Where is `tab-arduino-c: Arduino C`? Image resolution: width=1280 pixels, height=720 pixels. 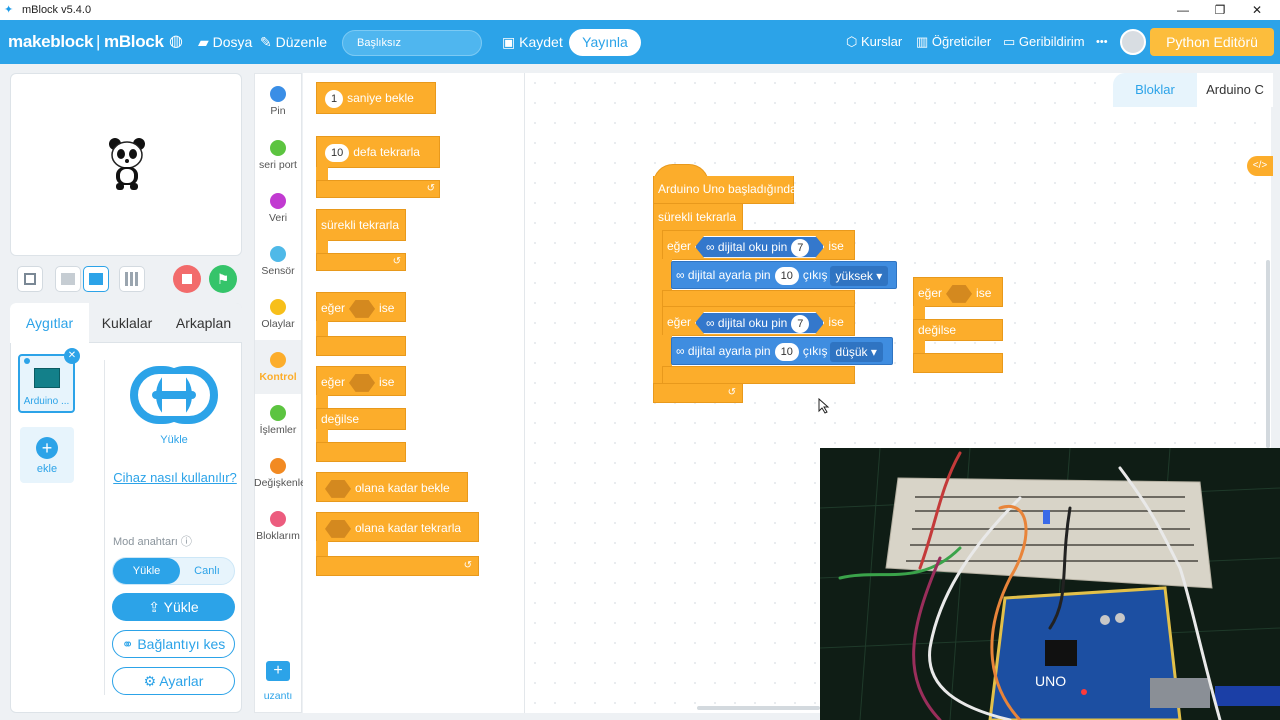
tab-arduino-c: Arduino C is located at coordinates (1235, 90).